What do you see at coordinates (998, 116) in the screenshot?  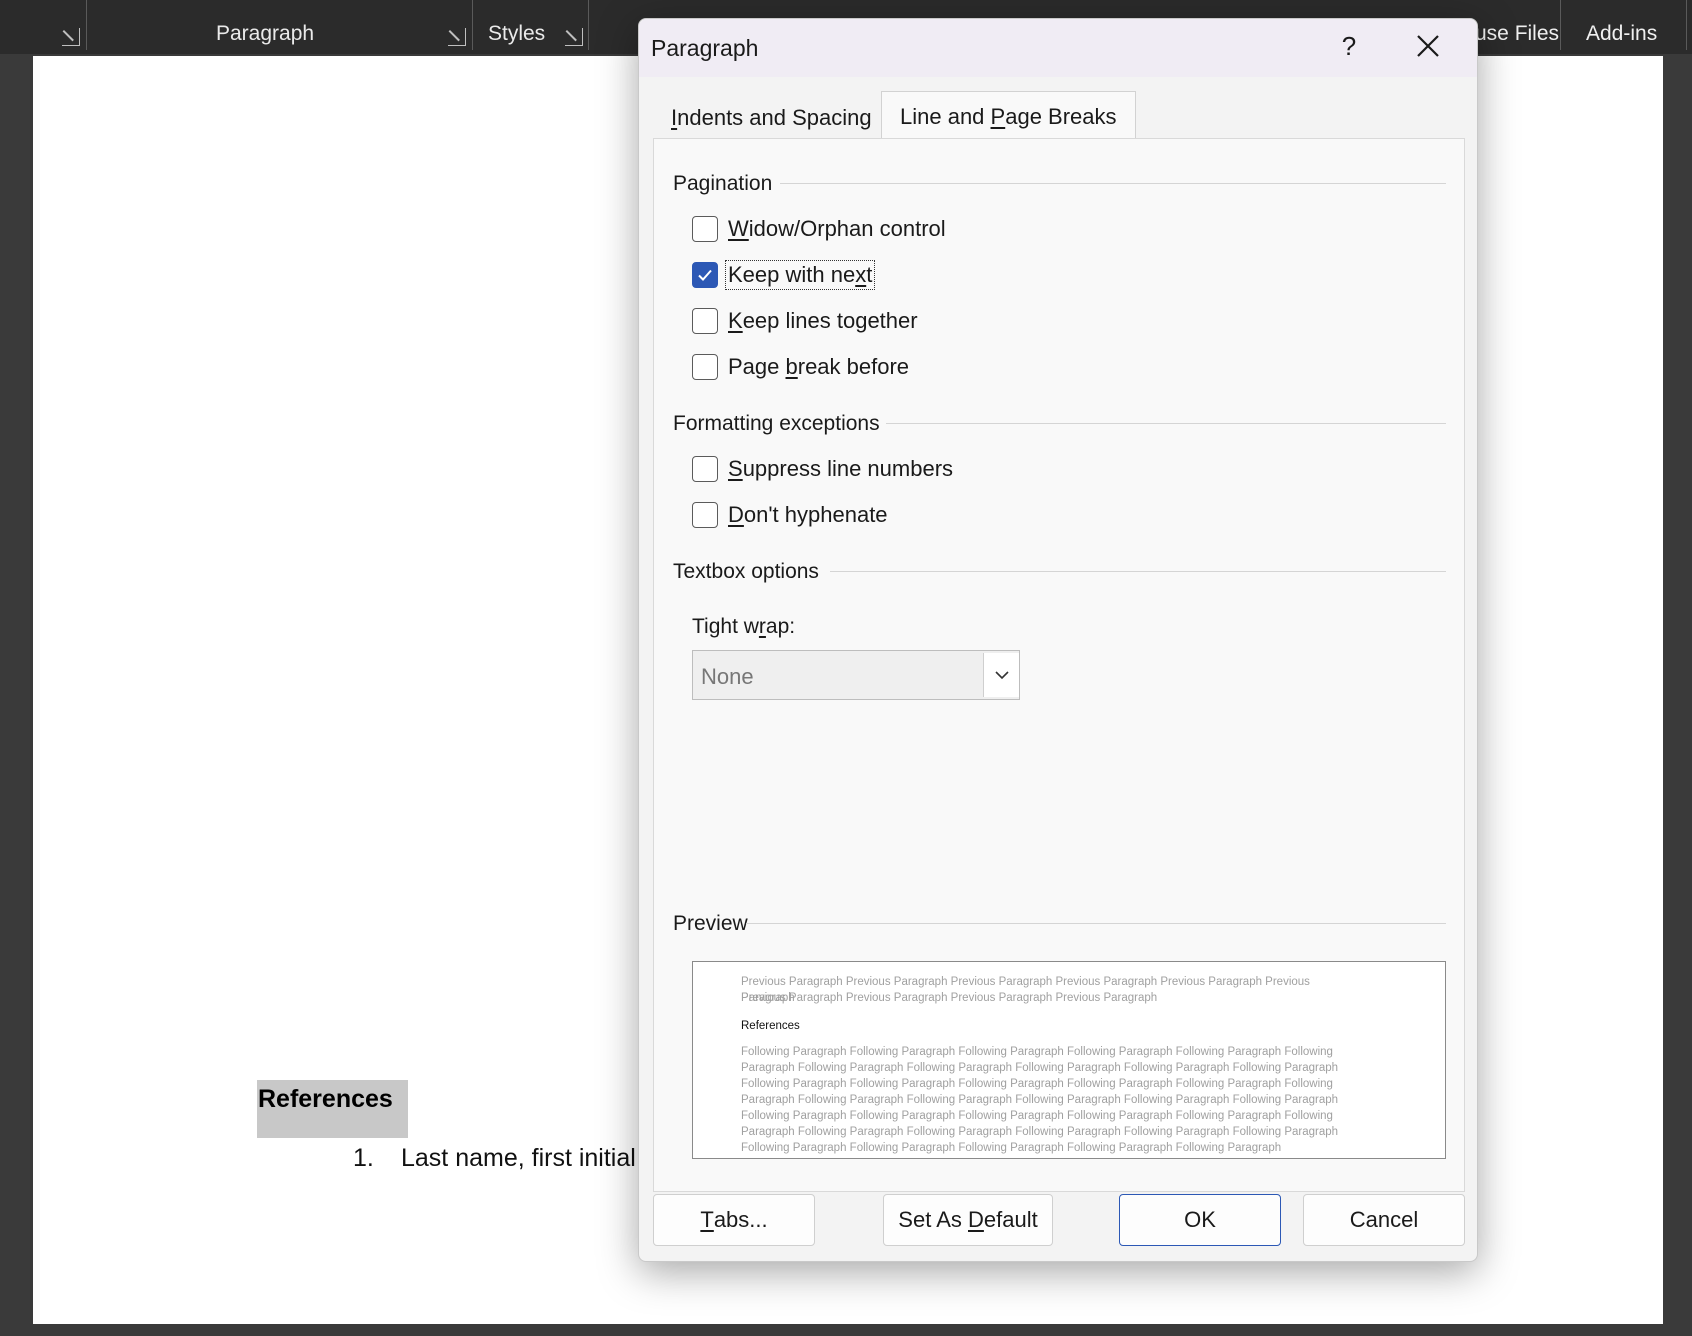 I see `tab-label-mnemonic: P` at bounding box center [998, 116].